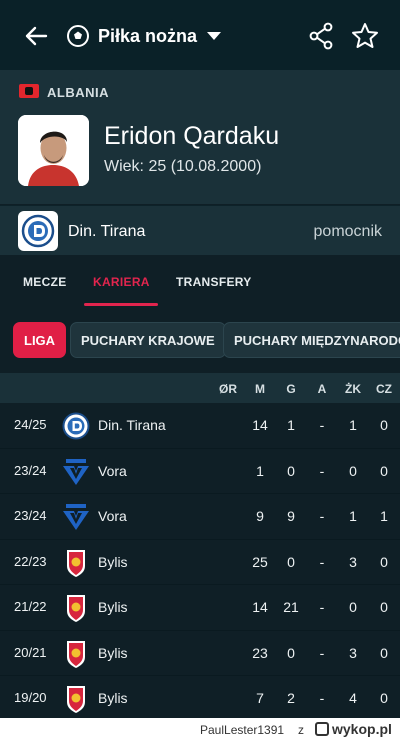 This screenshot has width=400, height=741. I want to click on wykop-site: wykop.pl, so click(362, 729).